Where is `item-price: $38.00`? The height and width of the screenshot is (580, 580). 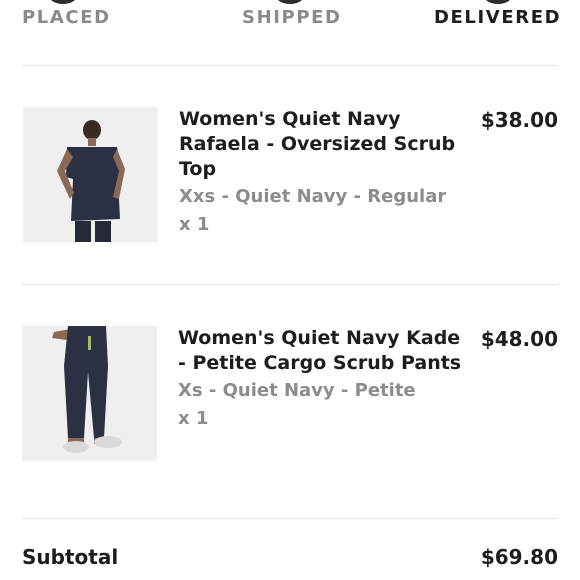
item-price: $38.00 is located at coordinates (519, 120).